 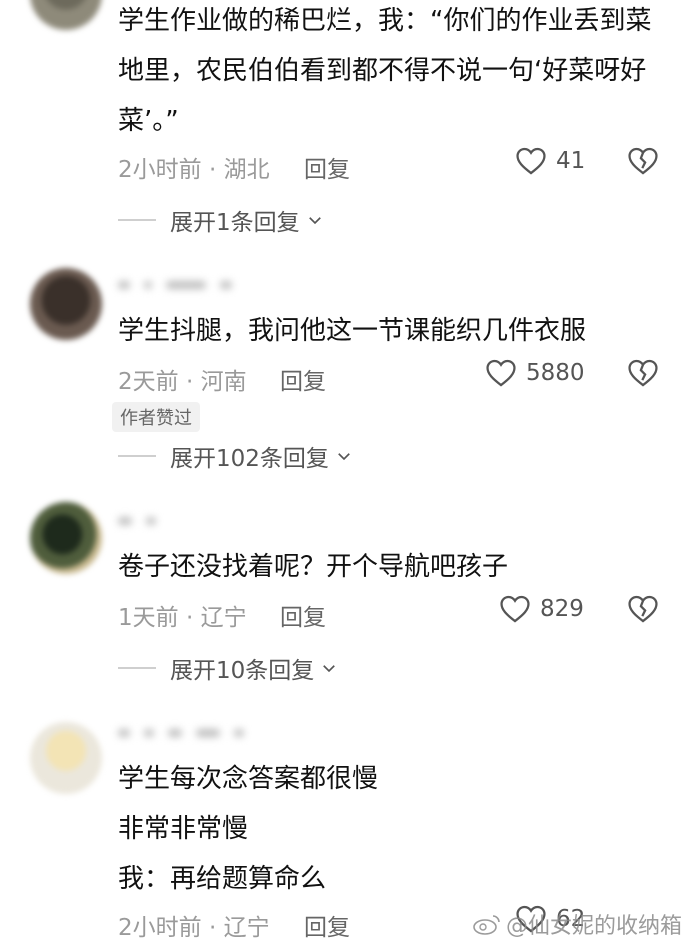 I want to click on expand-replies-label: 展开10条回复, so click(x=242, y=671).